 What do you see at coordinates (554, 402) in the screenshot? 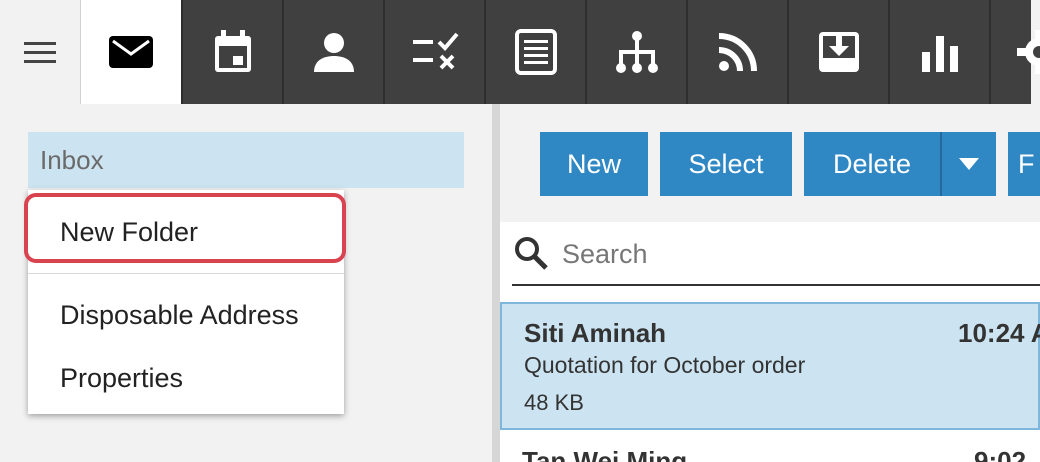
I see `message-size: 48 KB` at bounding box center [554, 402].